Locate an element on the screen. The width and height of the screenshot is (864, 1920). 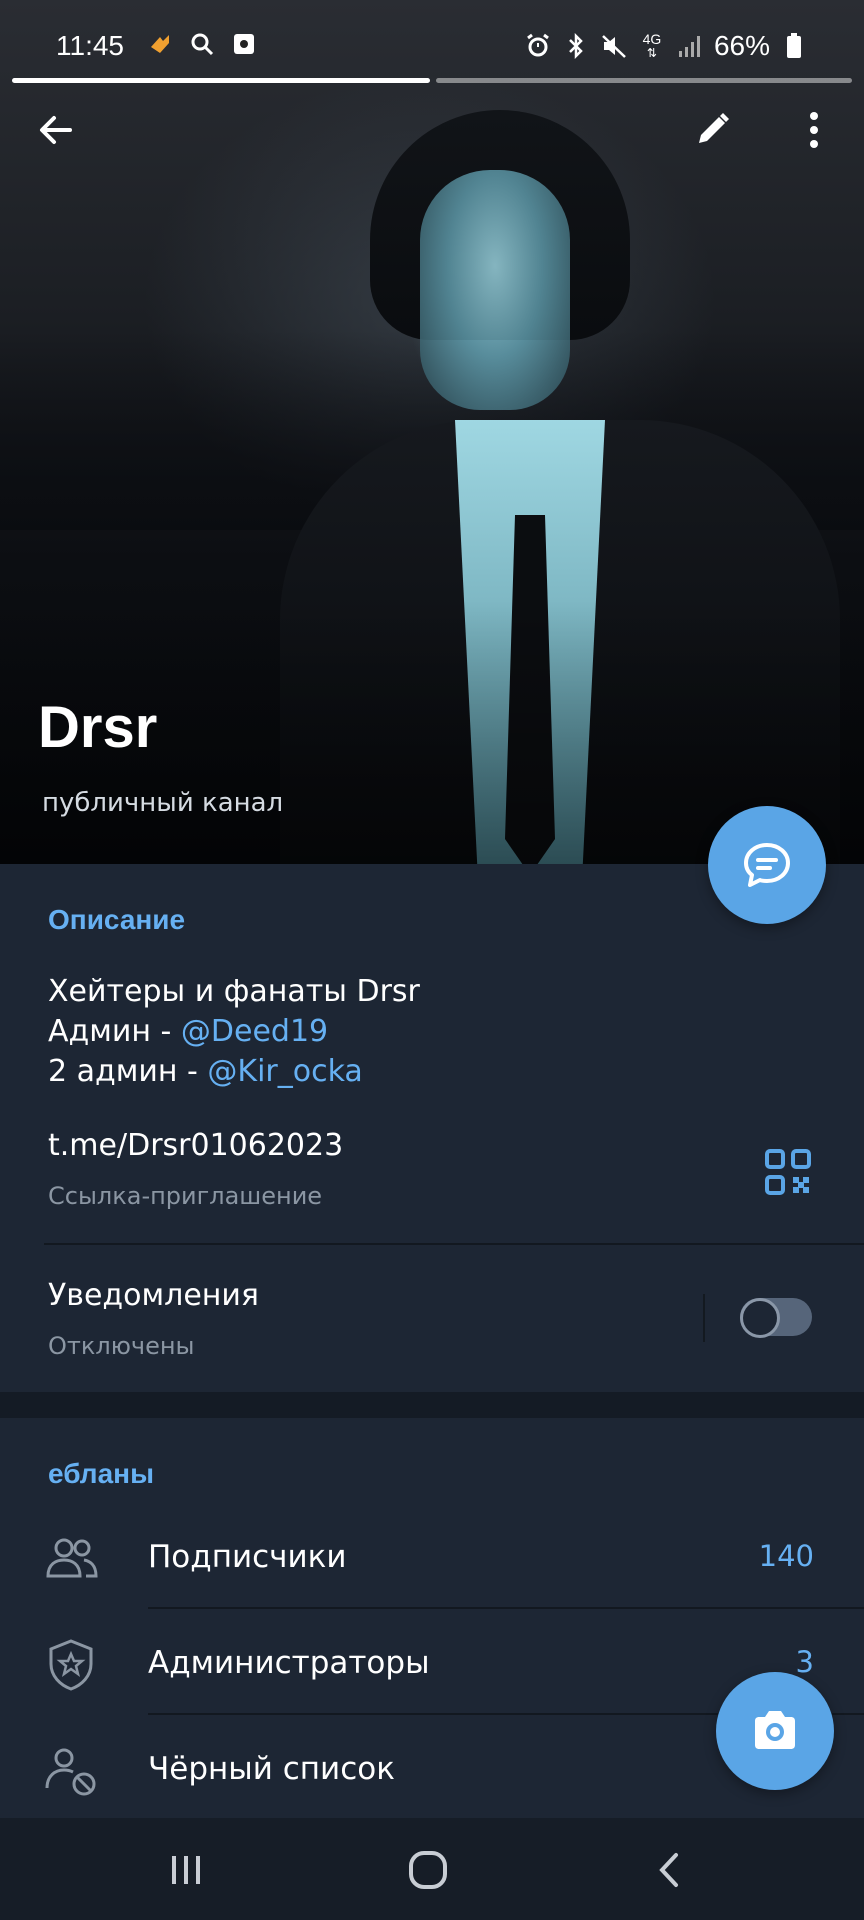
administrators-count: 3 is located at coordinates (804, 1662).